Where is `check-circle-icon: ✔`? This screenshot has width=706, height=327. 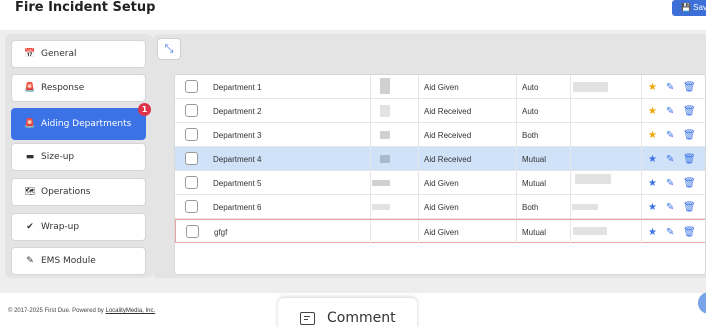
check-circle-icon: ✔ is located at coordinates (30, 227).